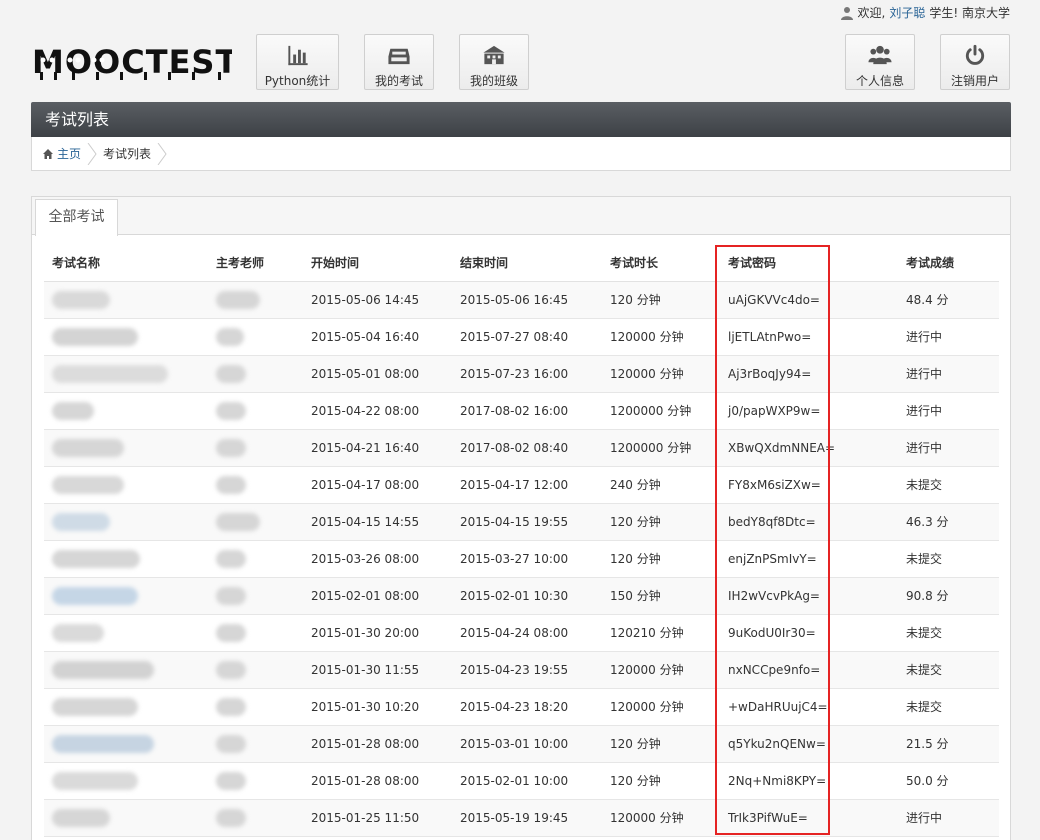 This screenshot has height=840, width=1040. I want to click on my-class-button: 我的班级, so click(494, 62).